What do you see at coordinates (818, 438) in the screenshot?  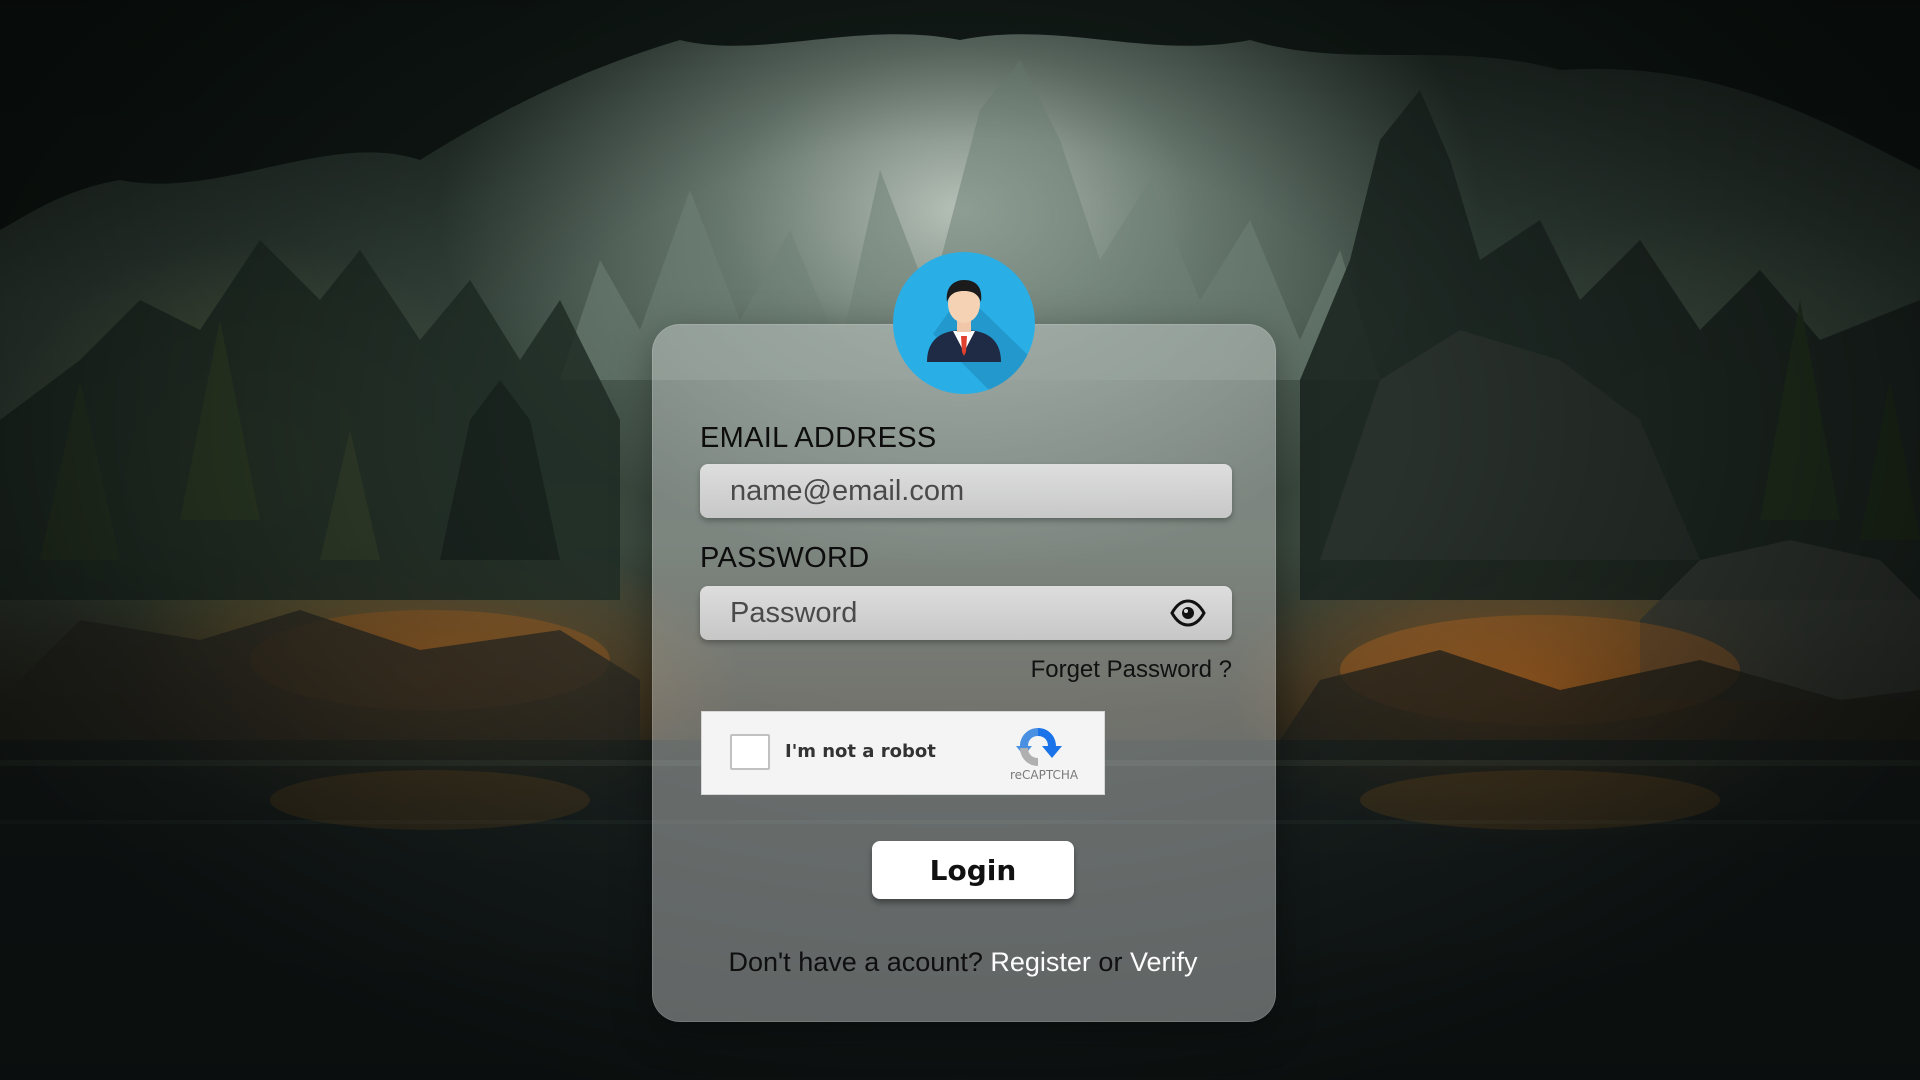 I see `email-label: EMAIL ADDRESS` at bounding box center [818, 438].